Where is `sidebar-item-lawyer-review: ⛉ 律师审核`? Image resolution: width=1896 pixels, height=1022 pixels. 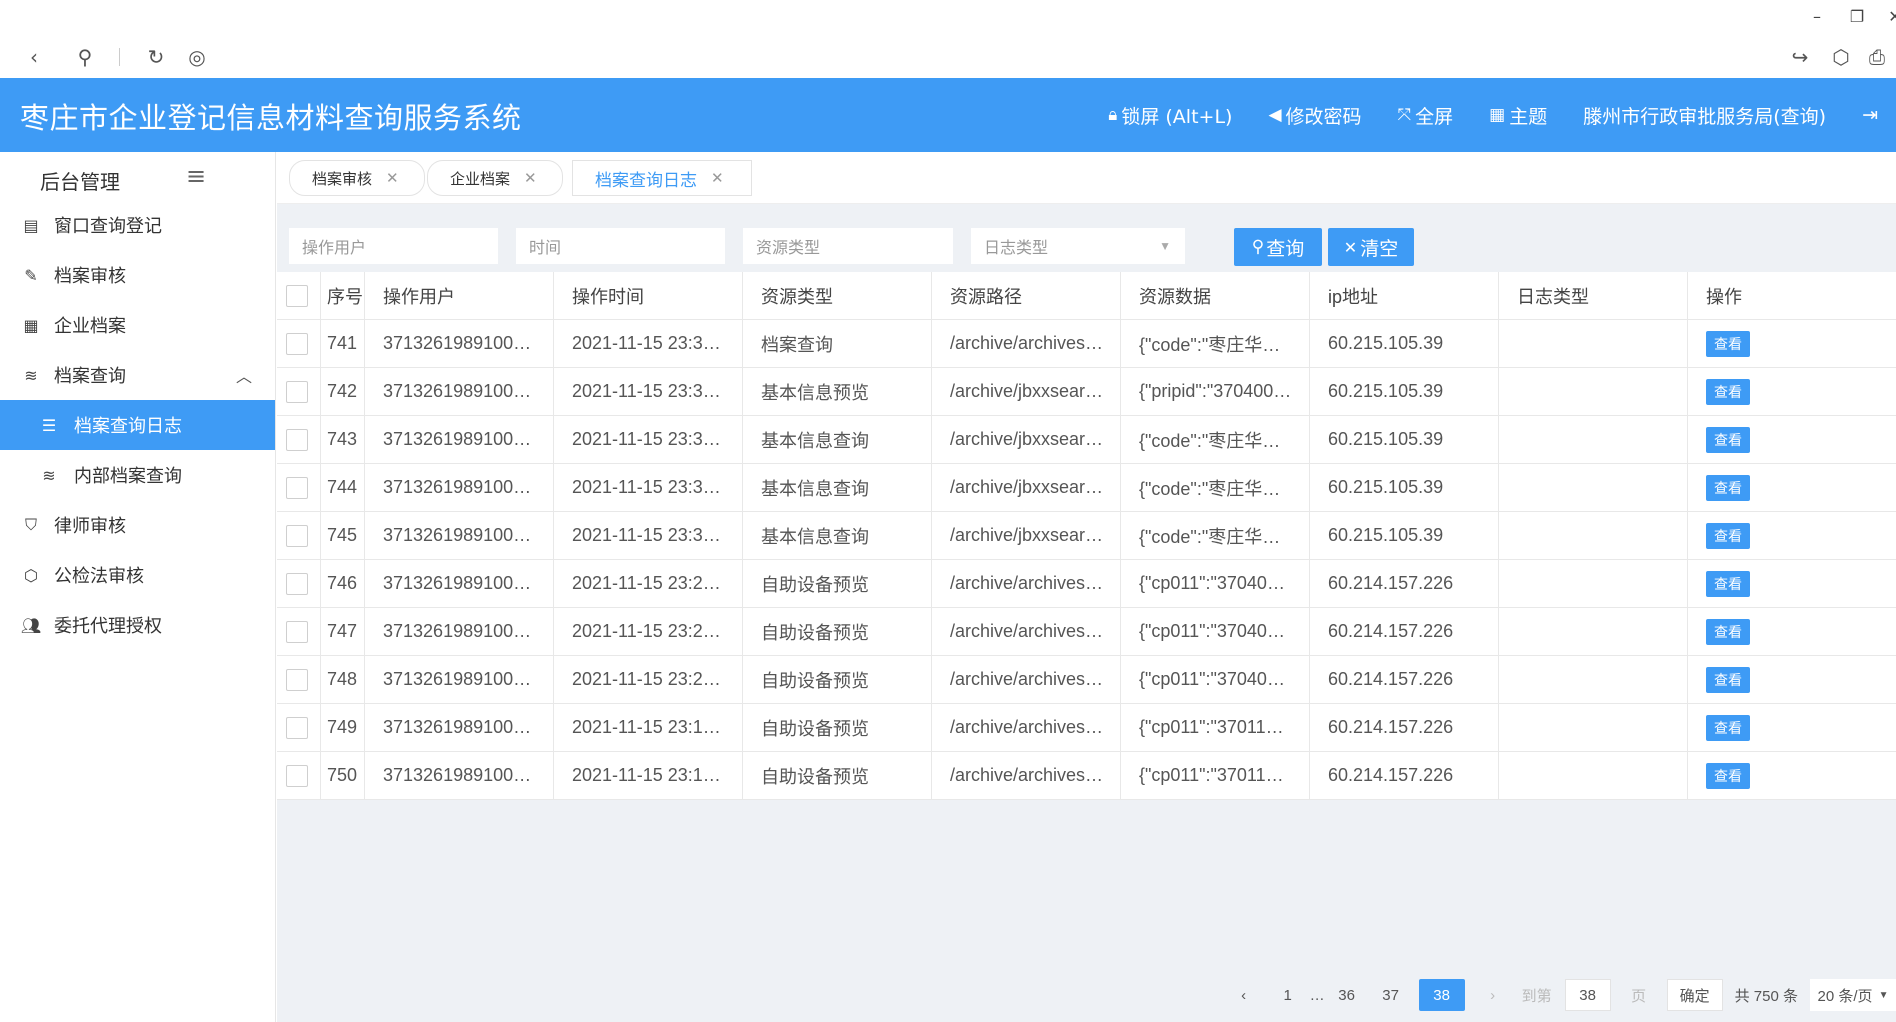
sidebar-item-lawyer-review: ⛉ 律师审核 is located at coordinates (137, 525).